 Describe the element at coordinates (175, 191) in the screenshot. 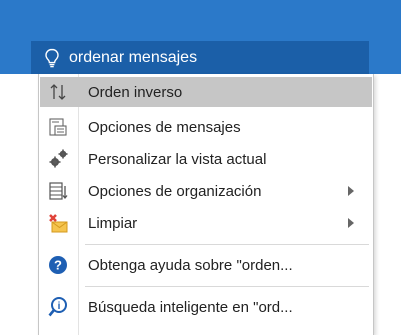

I see `menu-item-label: Opciones de organización` at that location.